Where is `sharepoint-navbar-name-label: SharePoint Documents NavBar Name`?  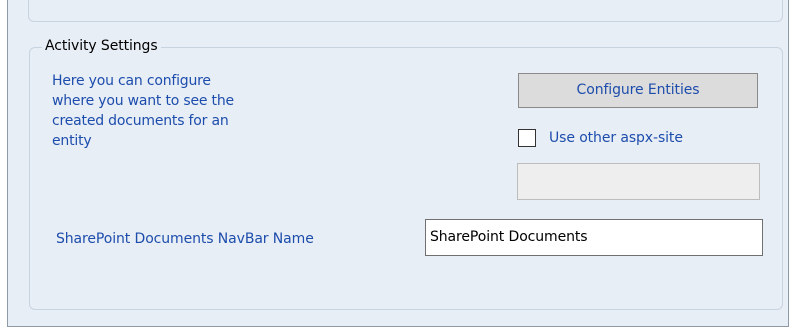
sharepoint-navbar-name-label: SharePoint Documents NavBar Name is located at coordinates (185, 239).